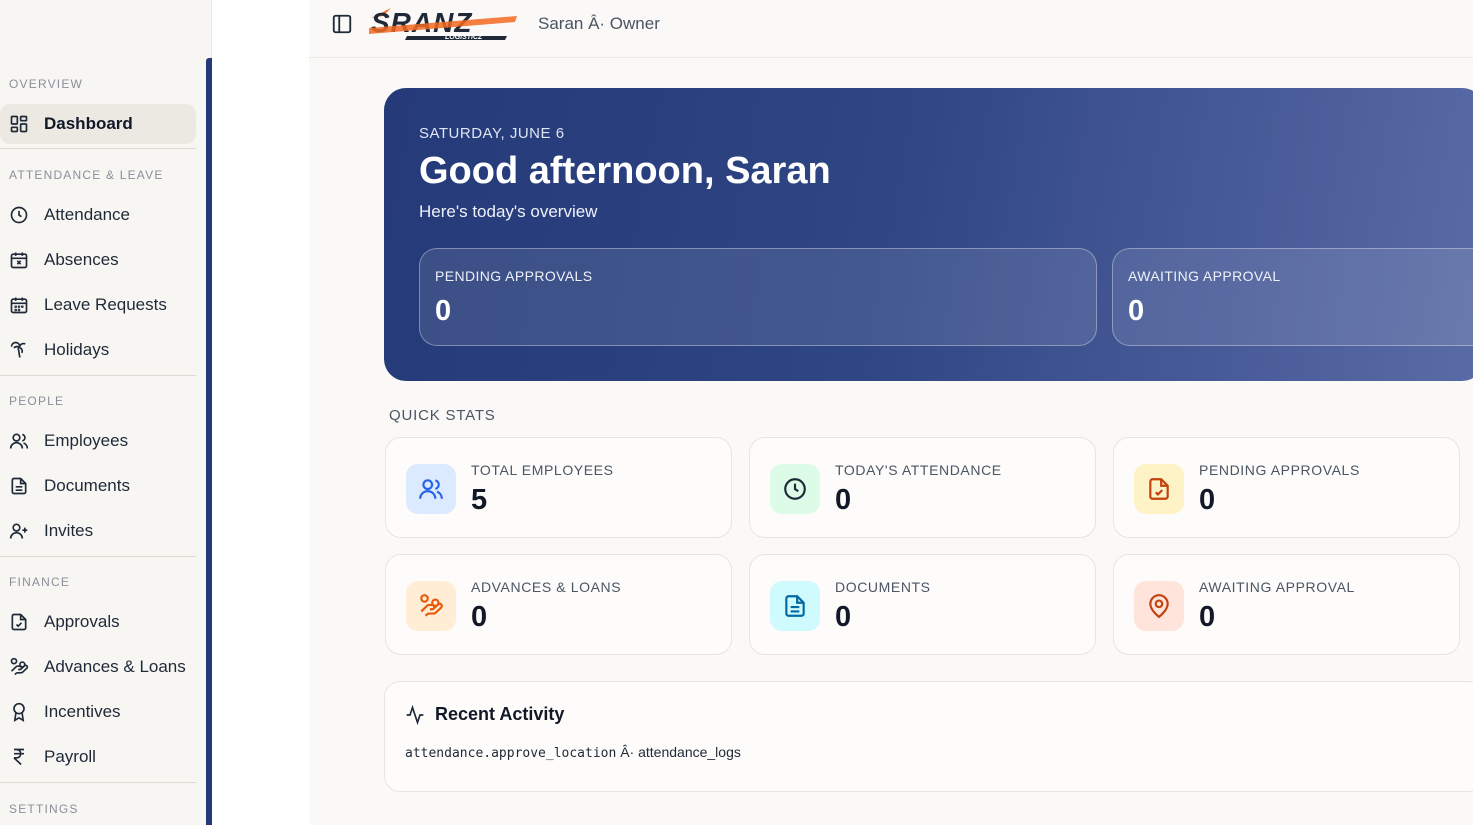 This screenshot has width=1473, height=825. I want to click on sidebar-item-attendance: Attendance, so click(98, 215).